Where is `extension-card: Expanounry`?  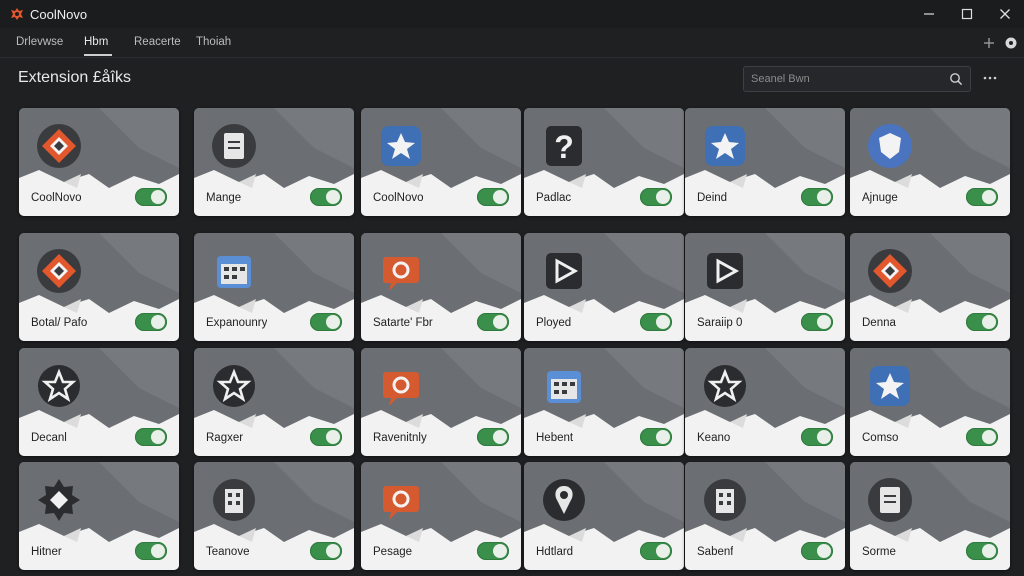
extension-card: Expanounry is located at coordinates (274, 287).